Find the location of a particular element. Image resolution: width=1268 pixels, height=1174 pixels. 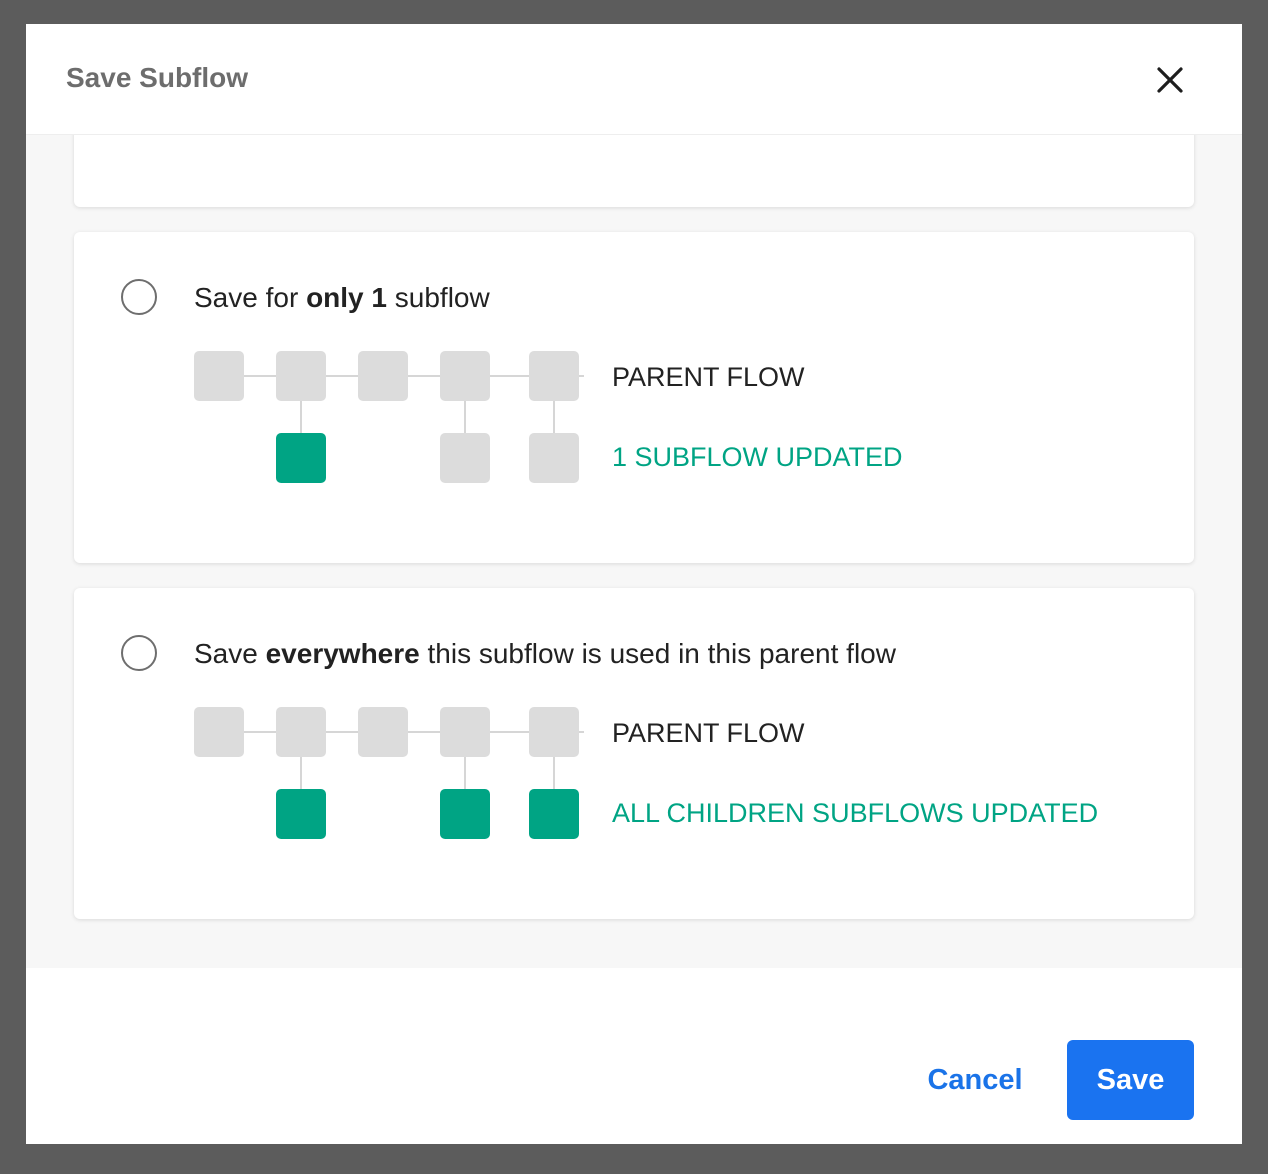

subflow-updated-label: ALL CHILDREN SUBFLOWS UPDATED is located at coordinates (855, 813).